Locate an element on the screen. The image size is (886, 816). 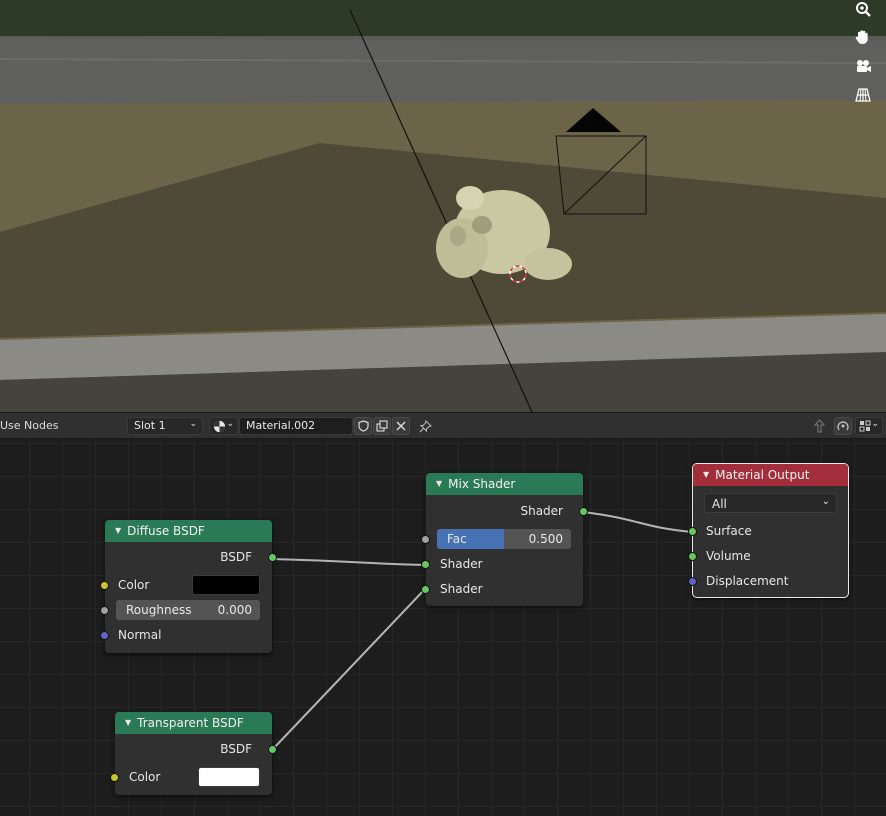
road is located at coordinates (443, 71).